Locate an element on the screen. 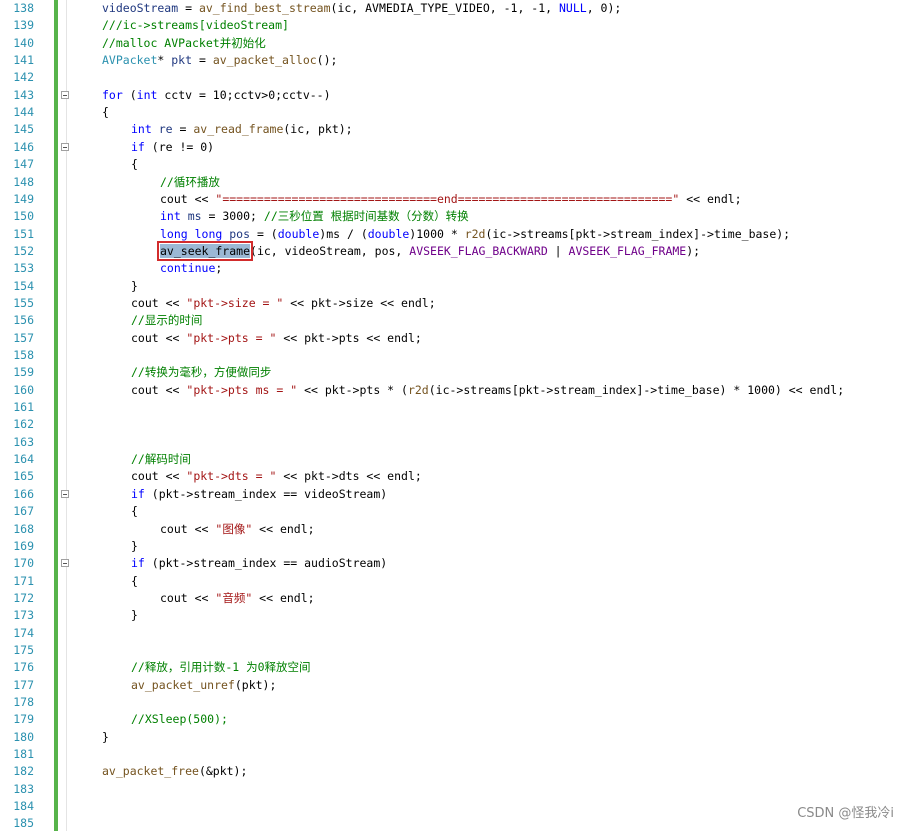 The image size is (910, 833). line-number: 149 is located at coordinates (23, 198).